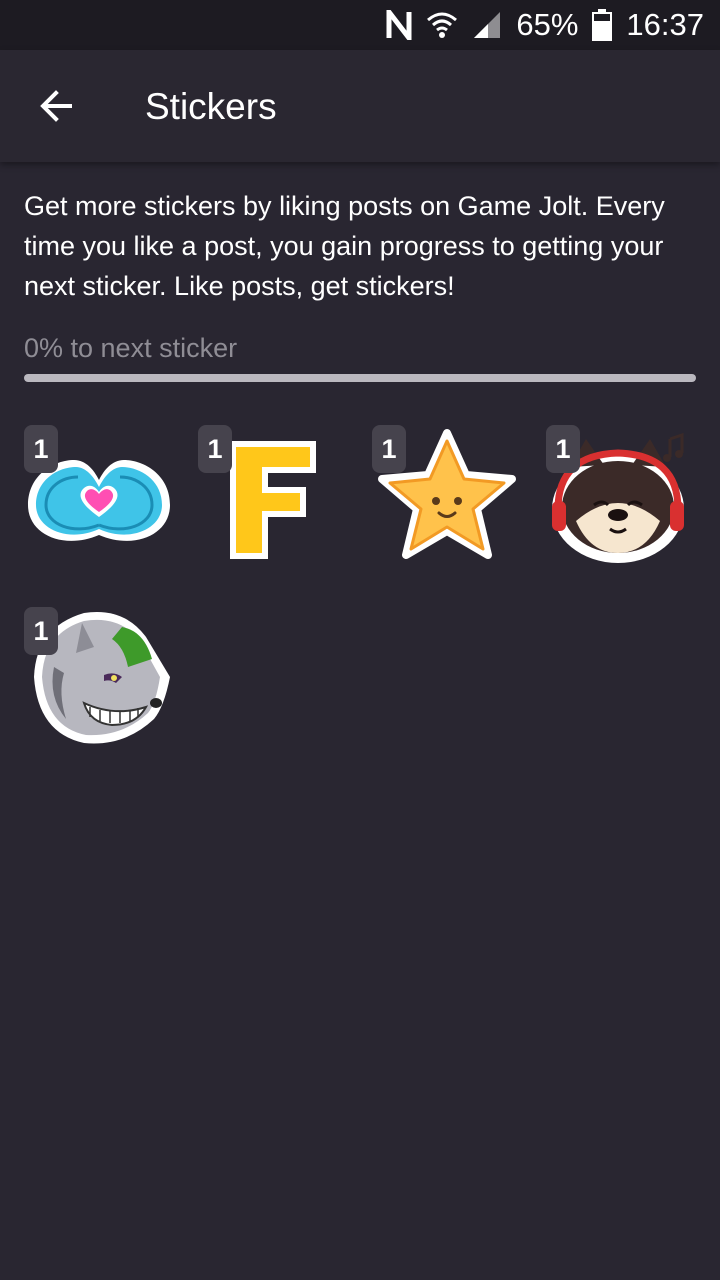 This screenshot has width=720, height=1280. Describe the element at coordinates (399, 25) in the screenshot. I see `nfc-icon` at that location.